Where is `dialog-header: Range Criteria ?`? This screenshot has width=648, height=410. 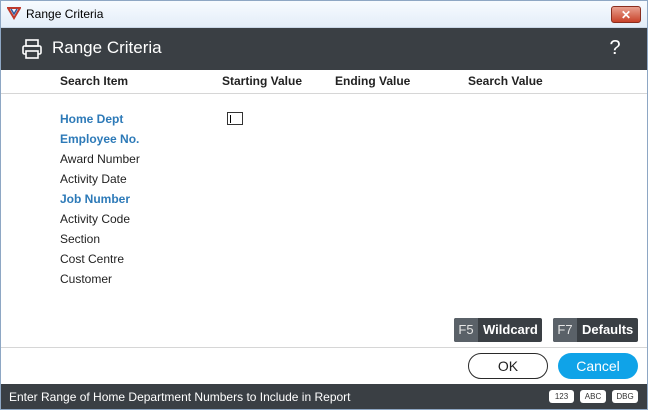 dialog-header: Range Criteria ? is located at coordinates (324, 49).